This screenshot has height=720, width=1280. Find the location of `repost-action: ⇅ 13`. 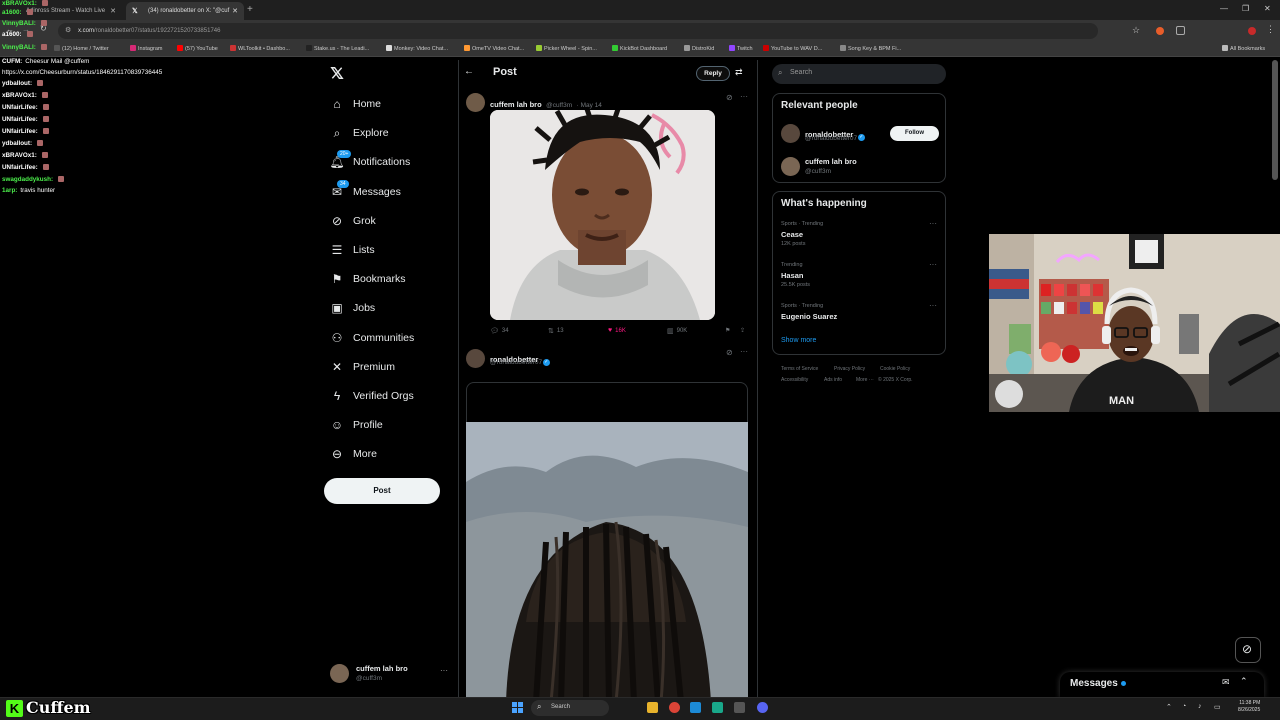

repost-action: ⇅ 13 is located at coordinates (556, 331).